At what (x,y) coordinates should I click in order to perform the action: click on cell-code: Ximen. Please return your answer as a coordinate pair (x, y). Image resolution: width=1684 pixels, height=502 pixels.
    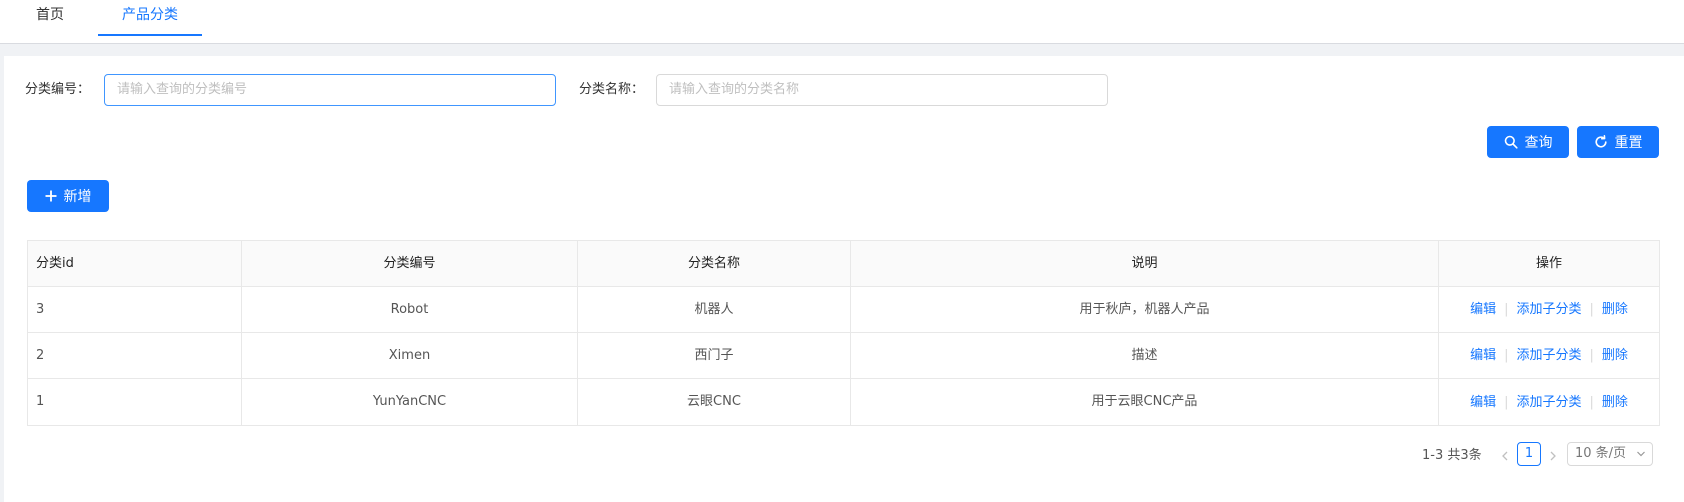
    Looking at the image, I should click on (410, 355).